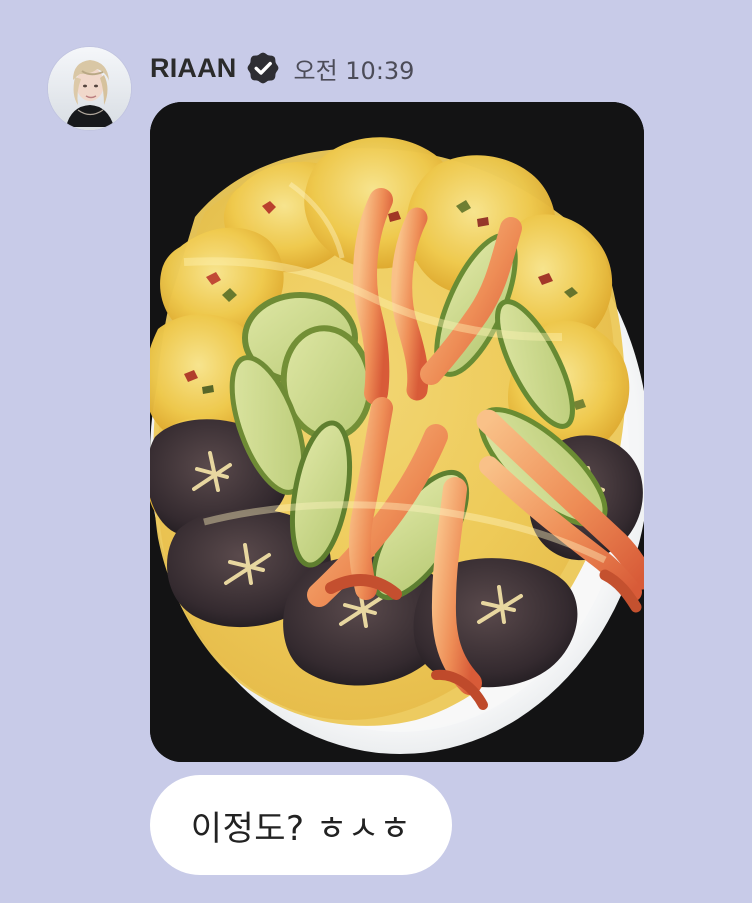  What do you see at coordinates (301, 828) in the screenshot?
I see `message-text: 이정도? ㅎㅅㅎ` at bounding box center [301, 828].